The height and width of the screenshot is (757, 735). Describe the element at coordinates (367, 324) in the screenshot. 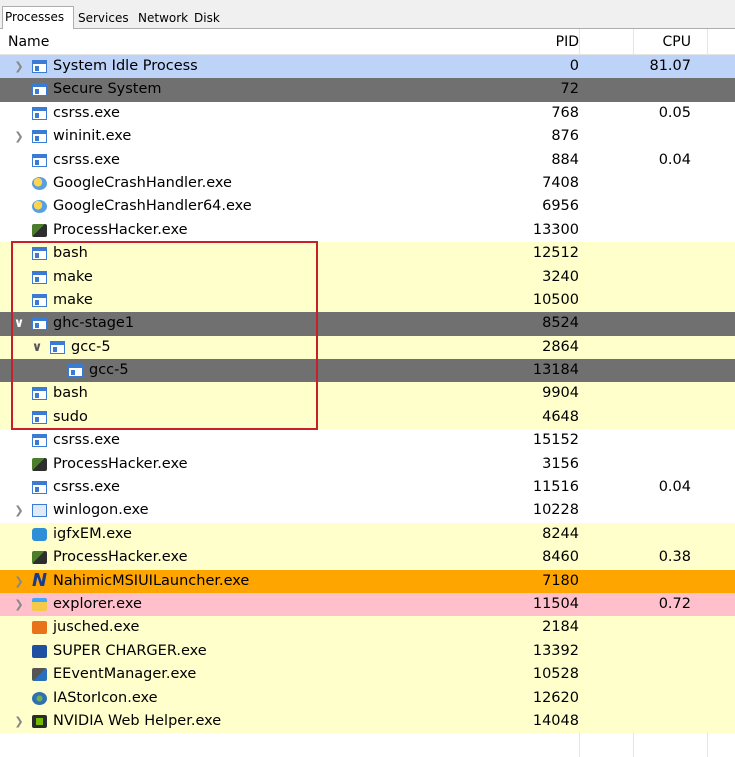

I see `process-row: ∨ ghc-stage1 8524` at that location.